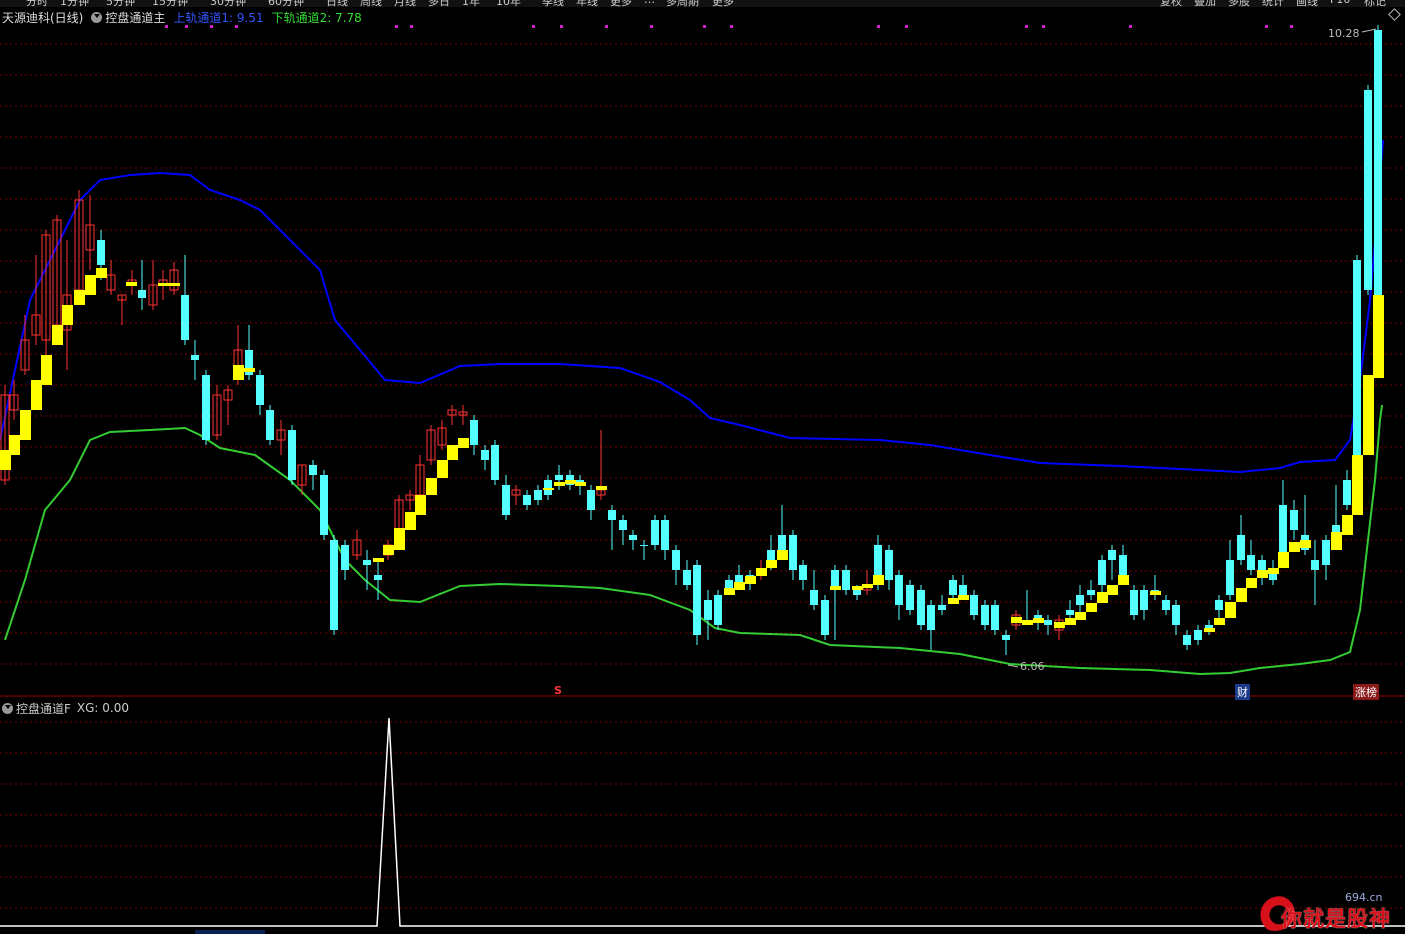 This screenshot has width=1405, height=934. I want to click on limit-up-marker: 涨榜, so click(1366, 692).